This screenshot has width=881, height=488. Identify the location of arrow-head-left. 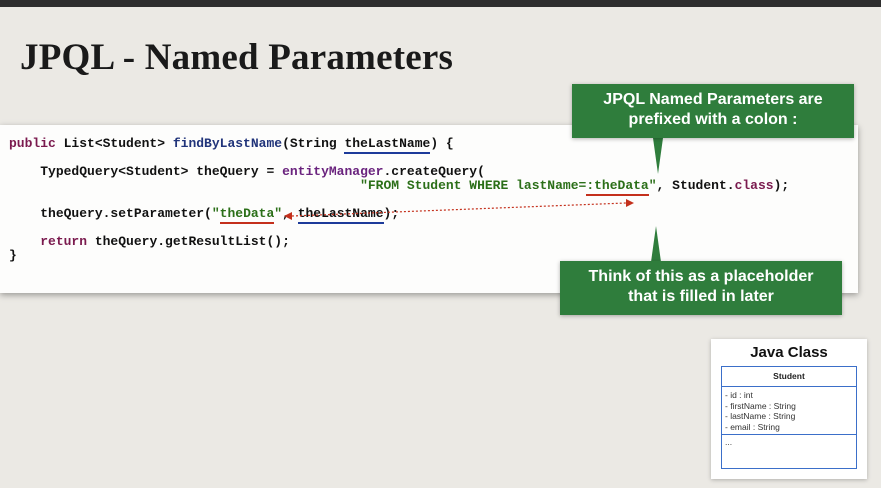
(288, 216).